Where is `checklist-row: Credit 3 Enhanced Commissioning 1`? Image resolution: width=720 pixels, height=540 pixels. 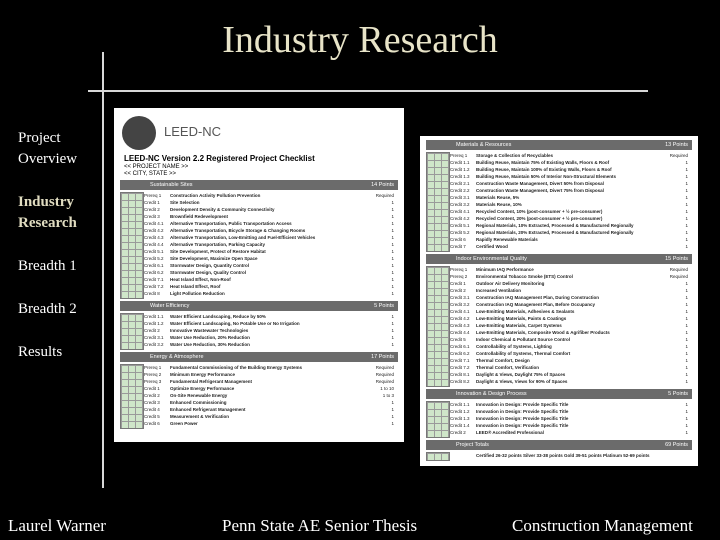
checklist-row: Credit 3 Enhanced Commissioning 1 is located at coordinates (271, 402).